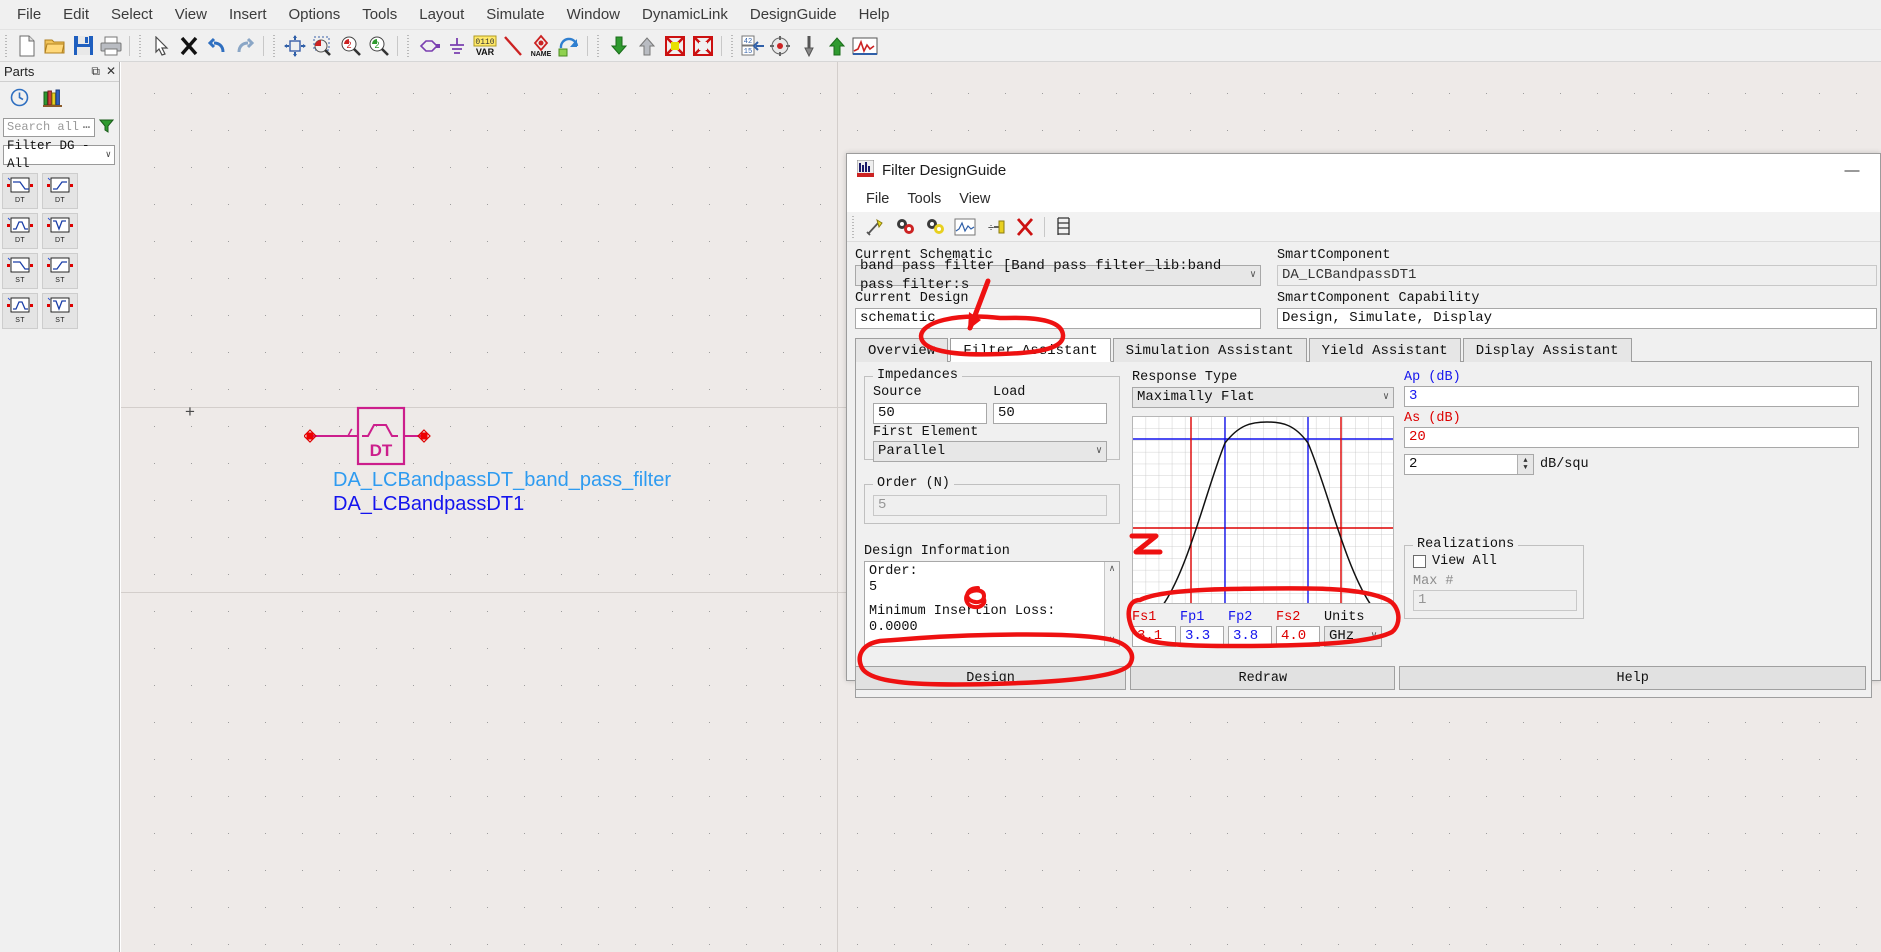  I want to click on menu-dynamiclink: DynamicLink, so click(685, 14).